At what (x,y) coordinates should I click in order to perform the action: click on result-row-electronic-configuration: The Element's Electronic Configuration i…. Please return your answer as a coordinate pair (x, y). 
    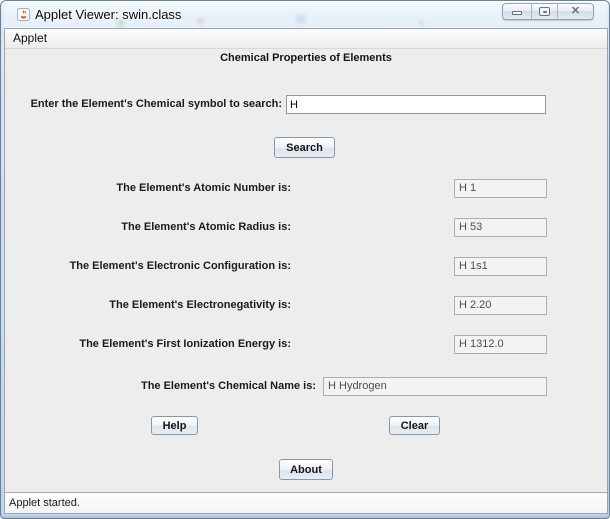
    Looking at the image, I should click on (306, 266).